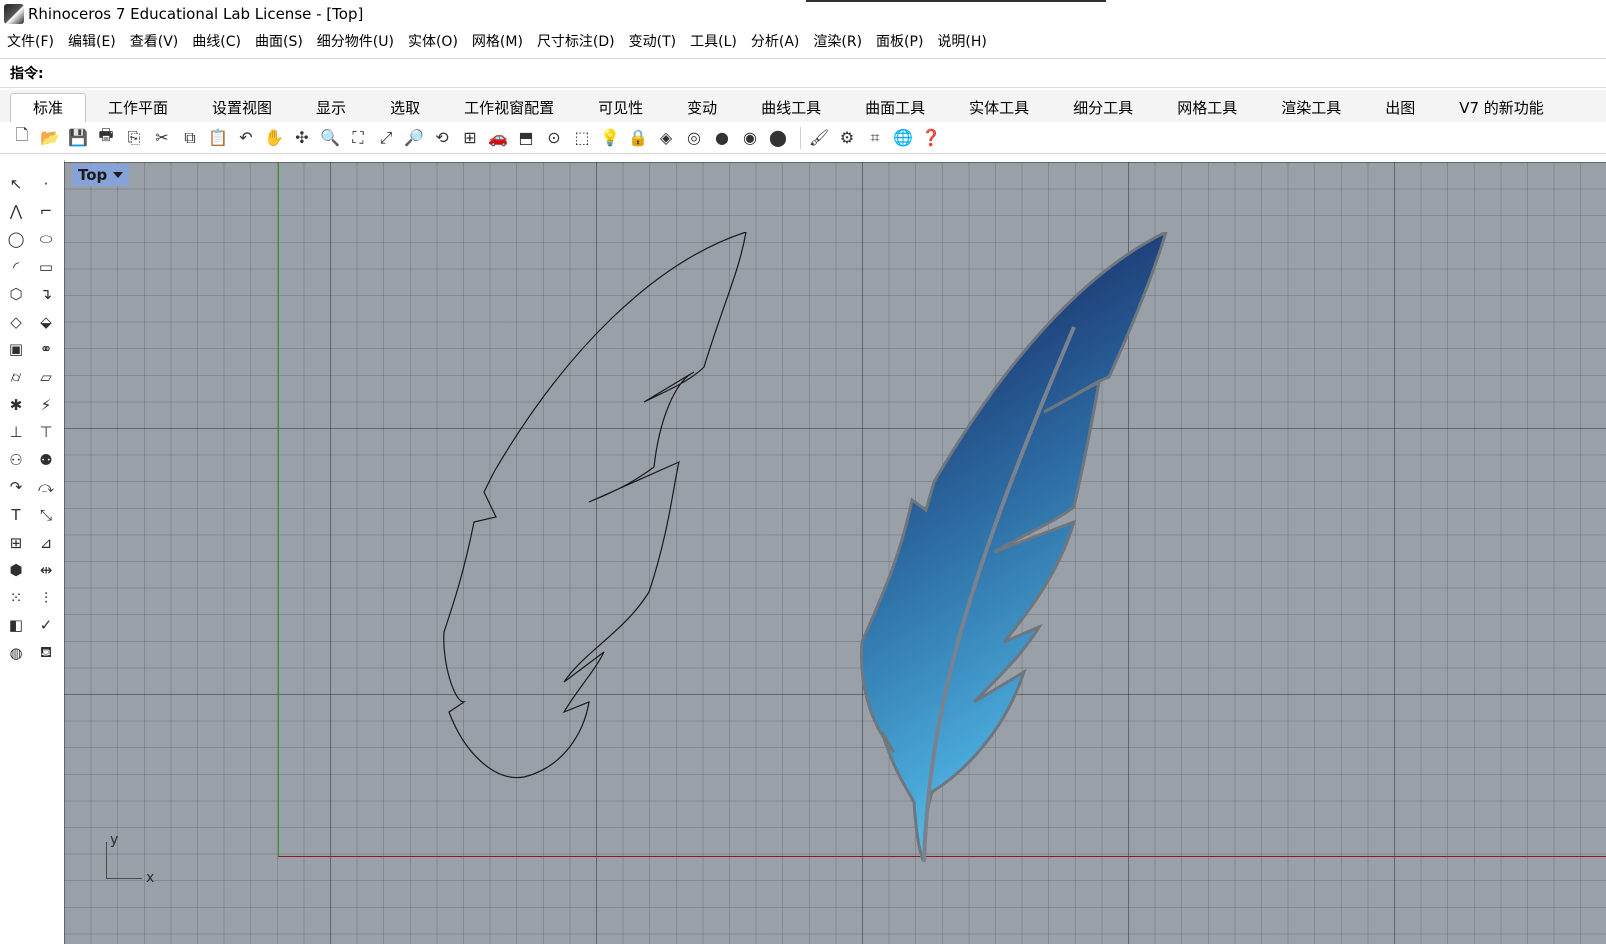 This screenshot has width=1606, height=944. What do you see at coordinates (22, 137) in the screenshot?
I see `new-file-icon: 🗋` at bounding box center [22, 137].